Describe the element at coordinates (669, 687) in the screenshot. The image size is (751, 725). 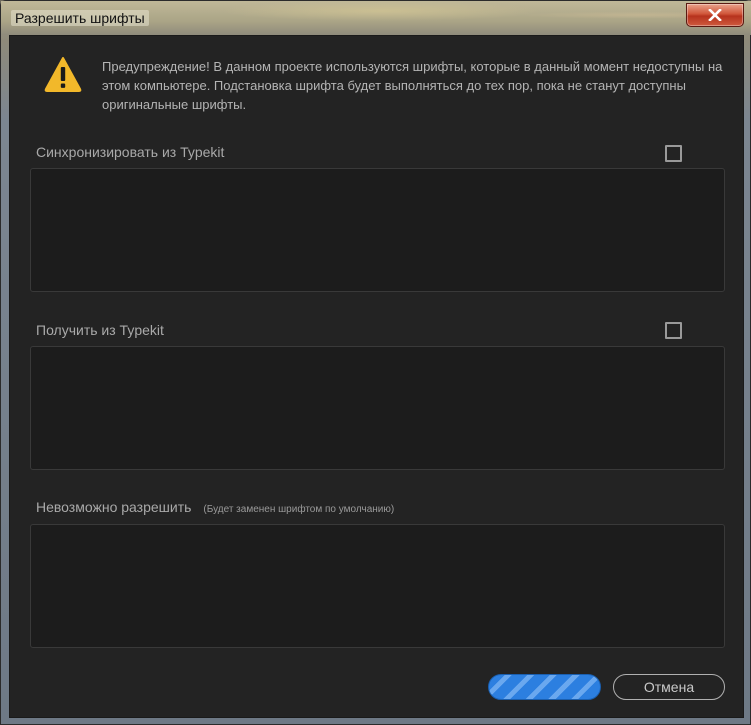
I see `cancel-button: Отмена` at that location.